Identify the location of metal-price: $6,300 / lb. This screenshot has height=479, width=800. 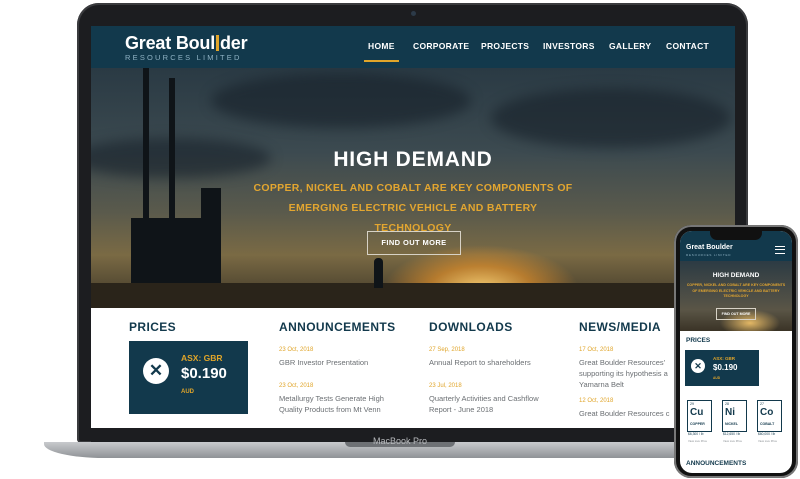
(696, 434).